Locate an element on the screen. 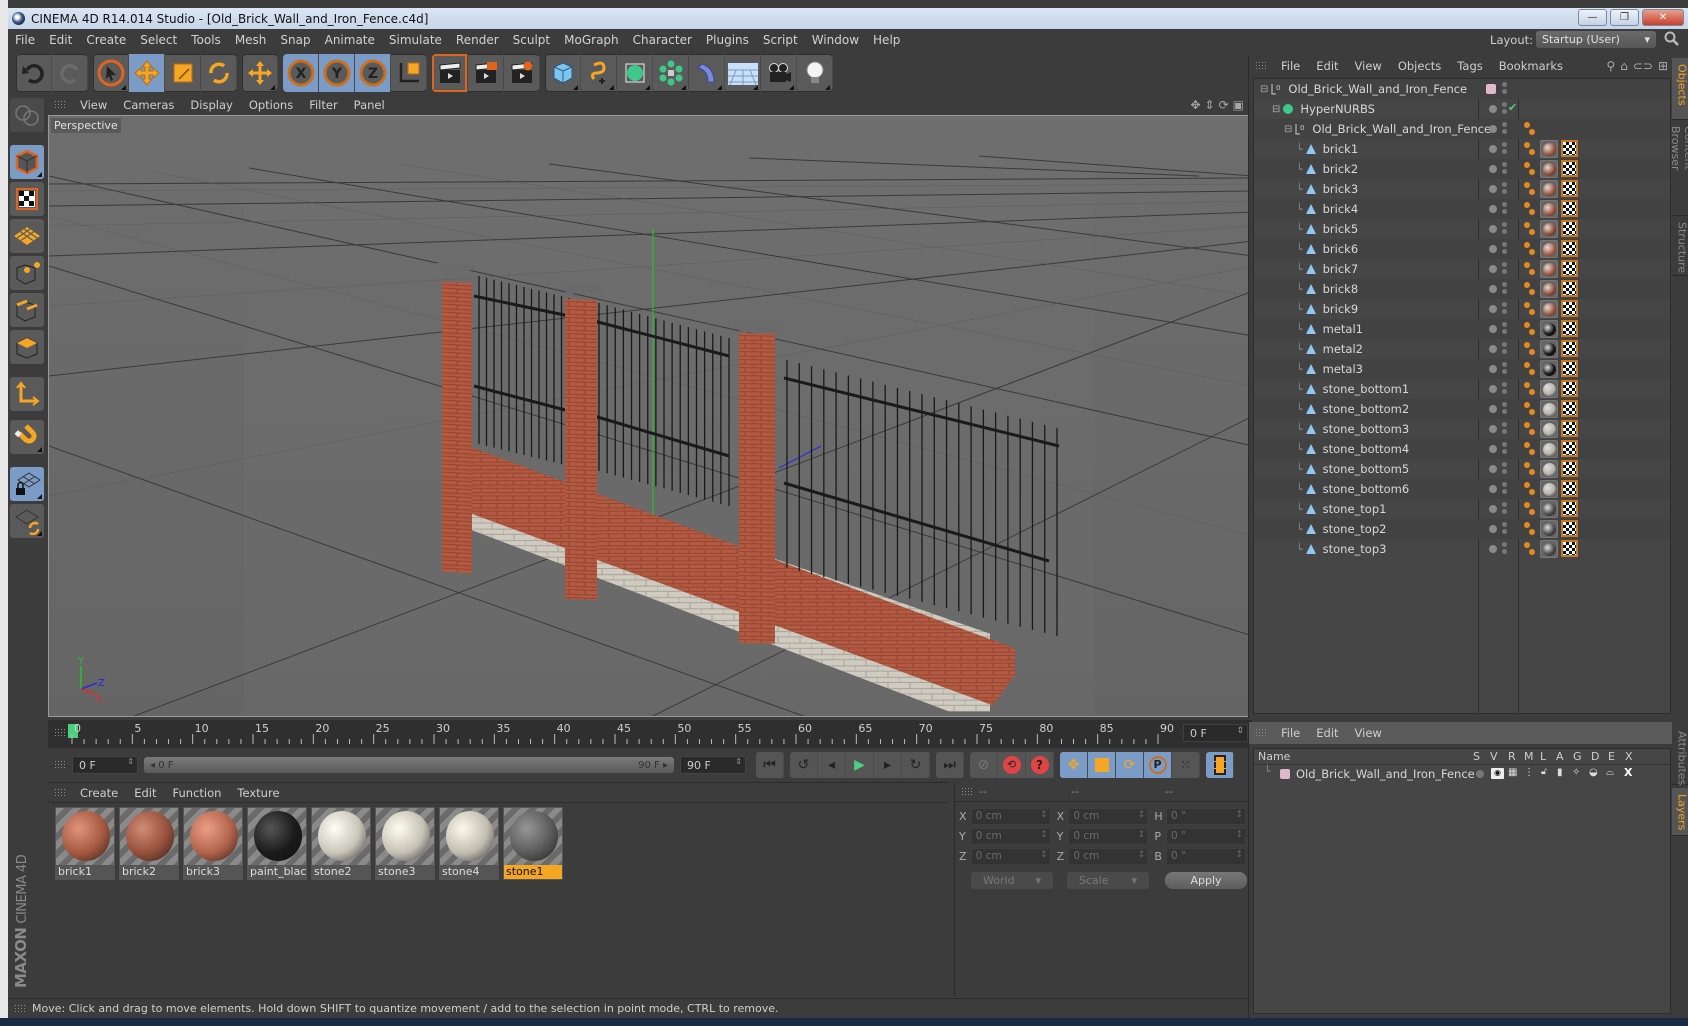 Image resolution: width=1688 pixels, height=1026 pixels. object-name: stone_bottom6 is located at coordinates (1366, 489).